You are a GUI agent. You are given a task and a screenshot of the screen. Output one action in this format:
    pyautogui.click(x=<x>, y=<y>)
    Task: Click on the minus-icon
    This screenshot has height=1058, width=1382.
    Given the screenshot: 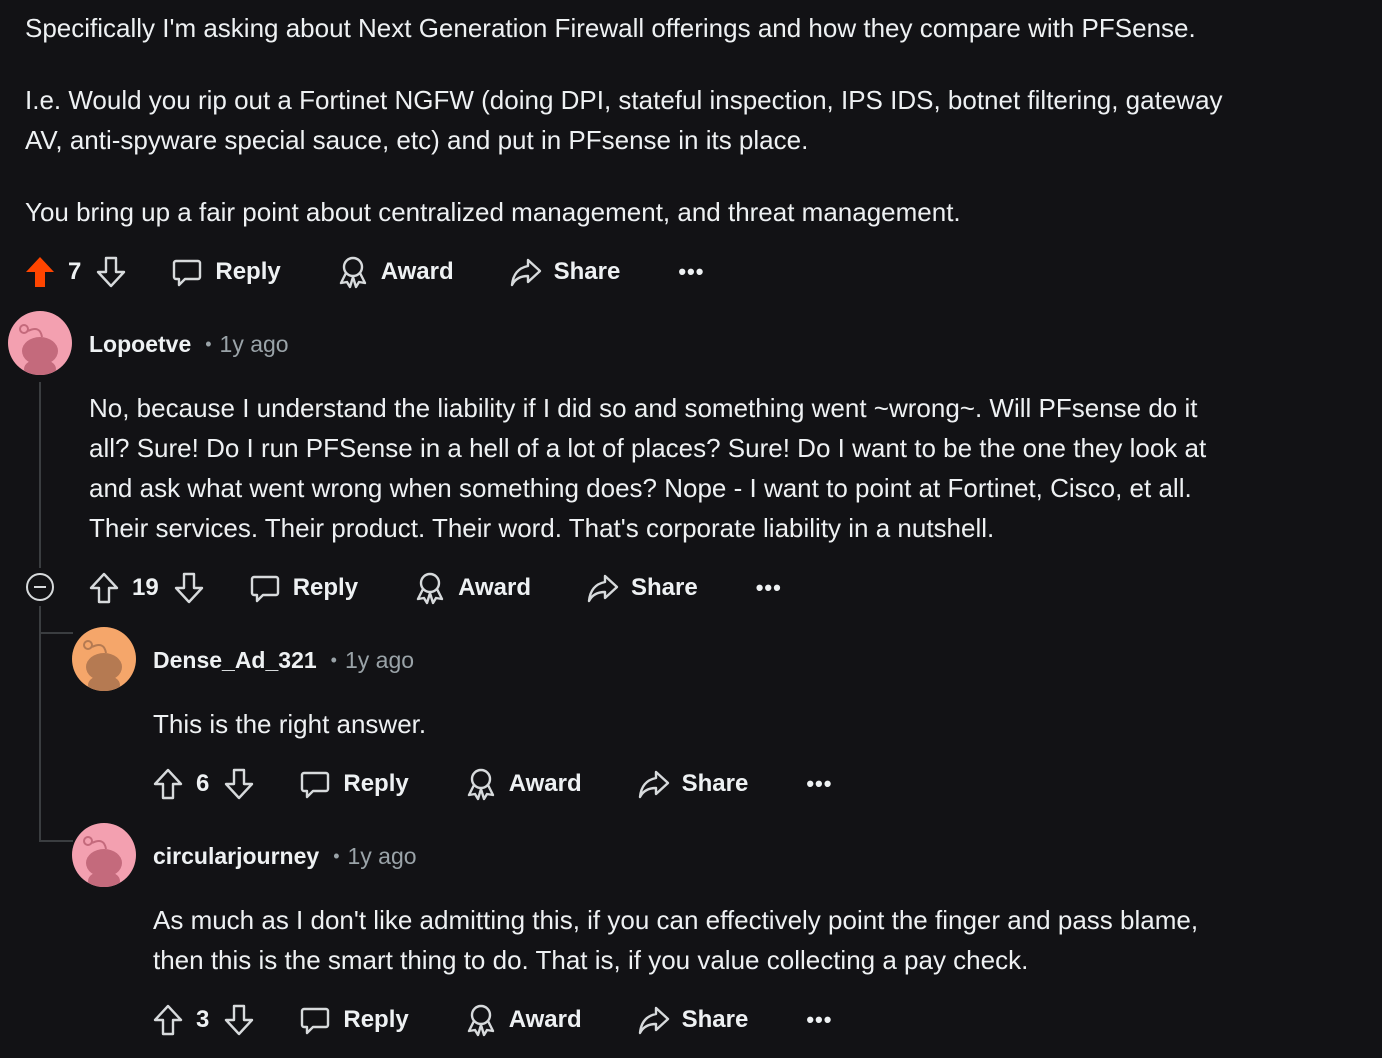 What is the action you would take?
    pyautogui.click(x=40, y=587)
    